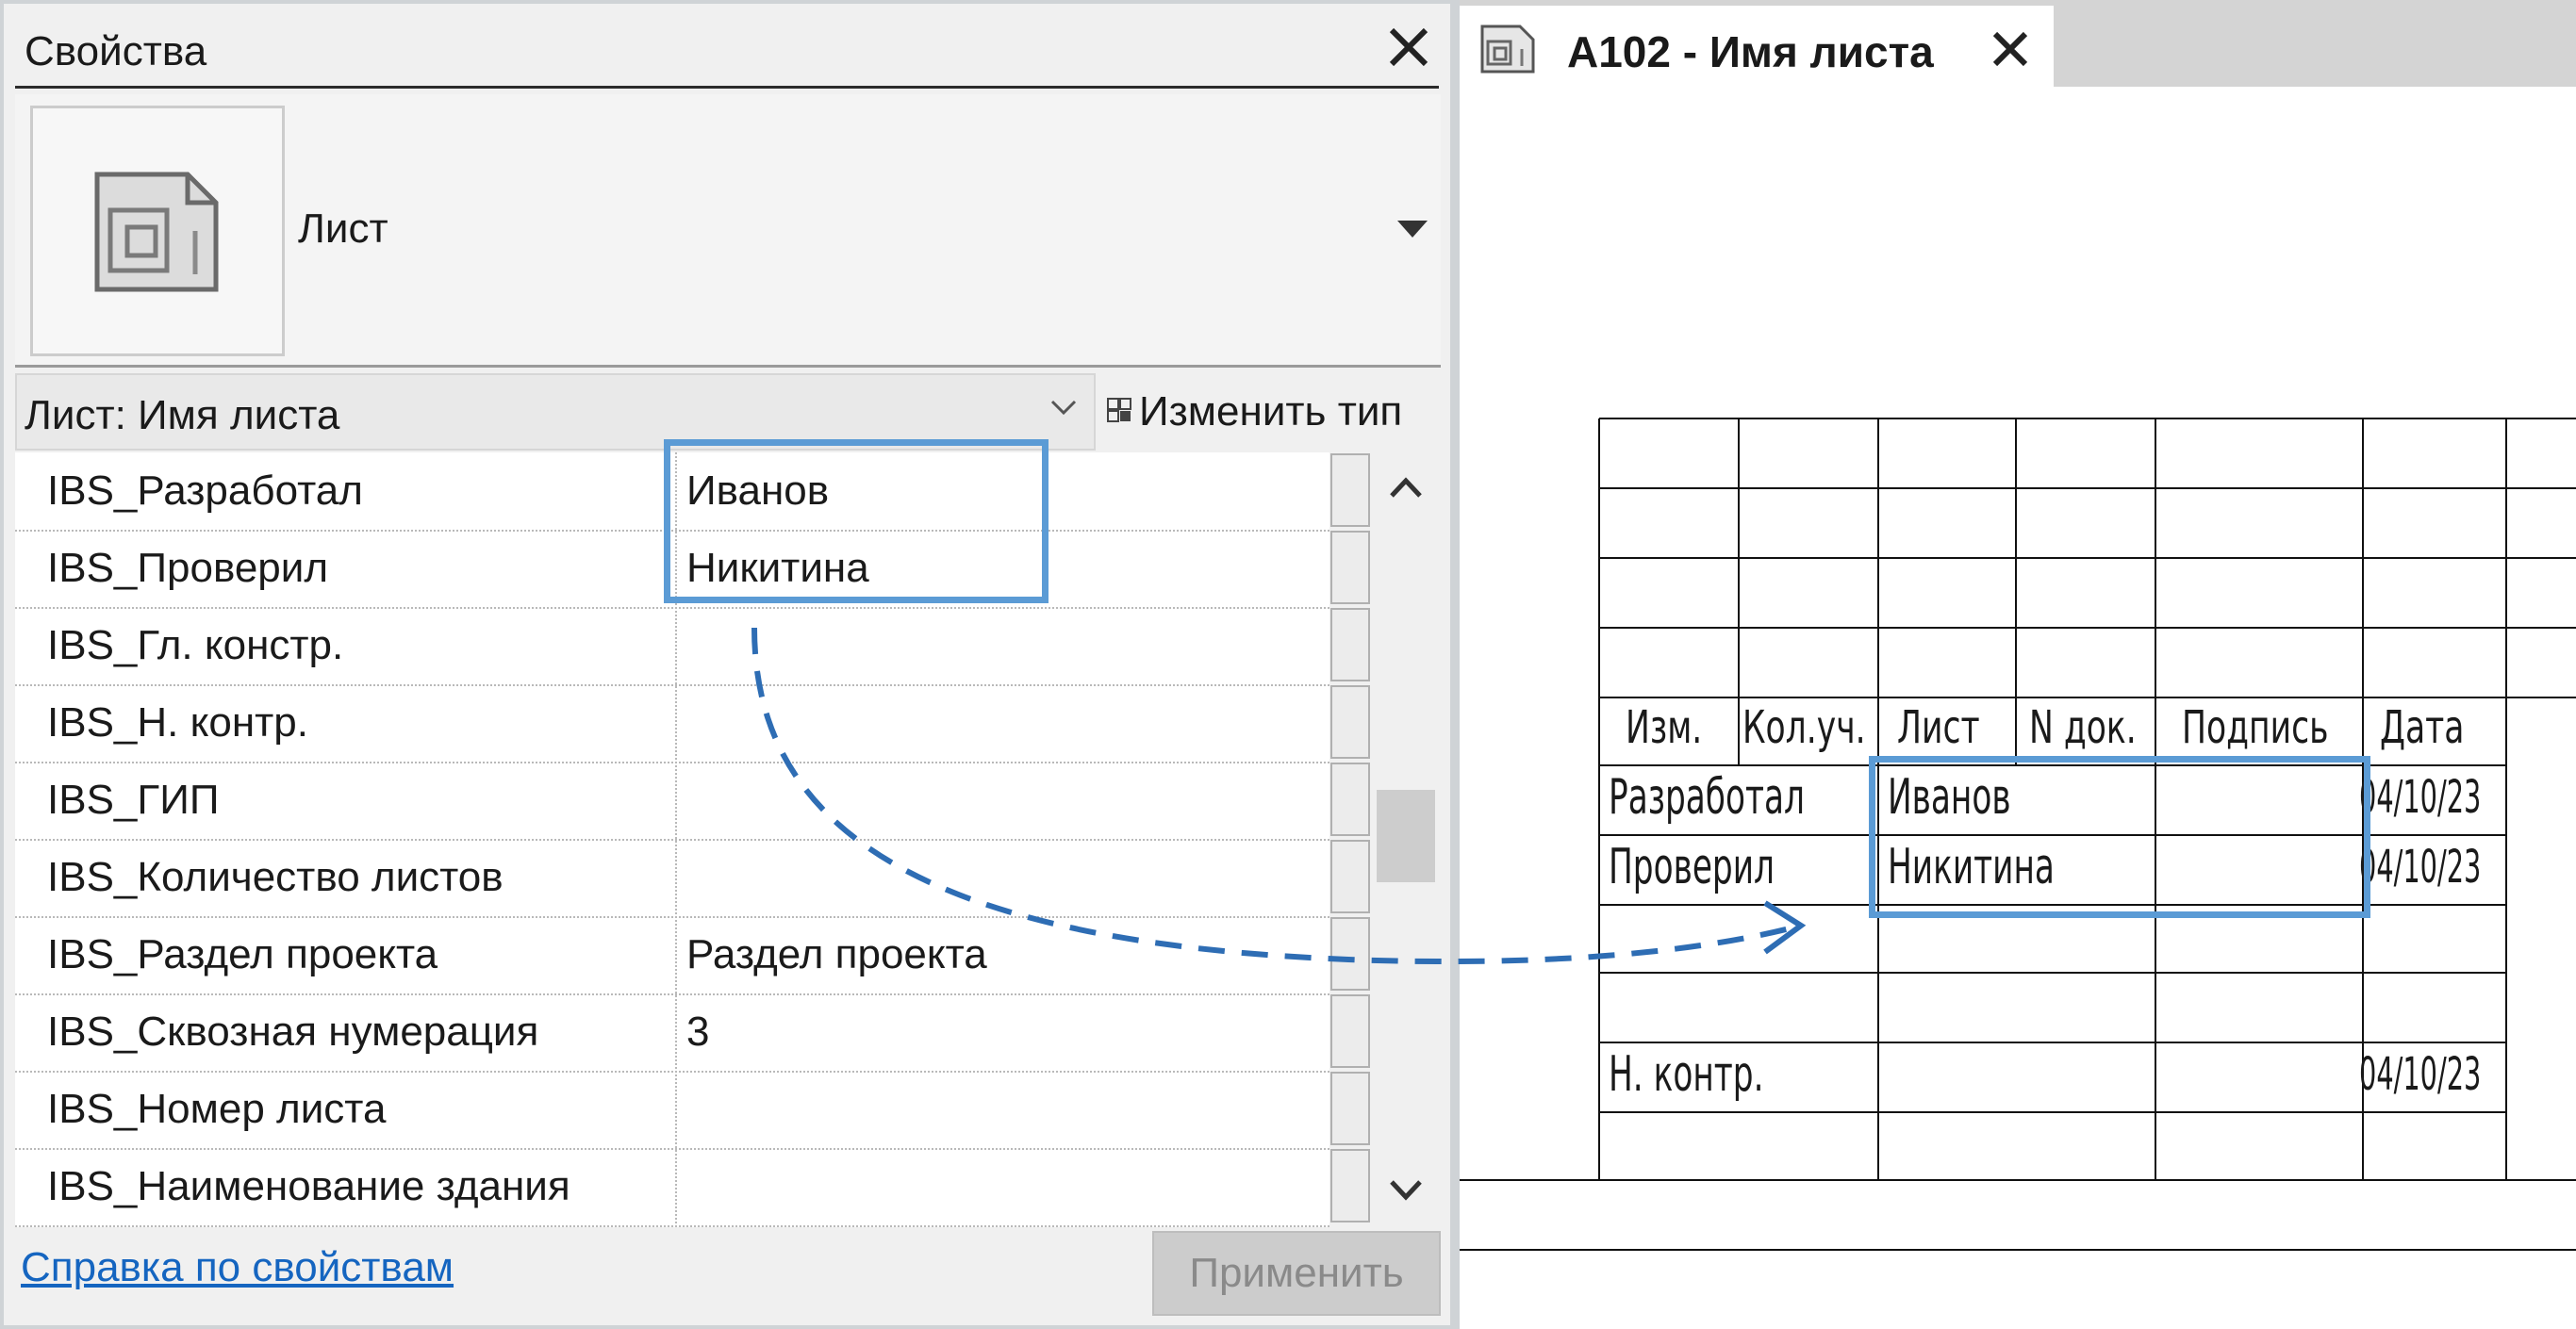 Image resolution: width=2576 pixels, height=1329 pixels. What do you see at coordinates (1279, 796) in the screenshot?
I see `connector-arrow` at bounding box center [1279, 796].